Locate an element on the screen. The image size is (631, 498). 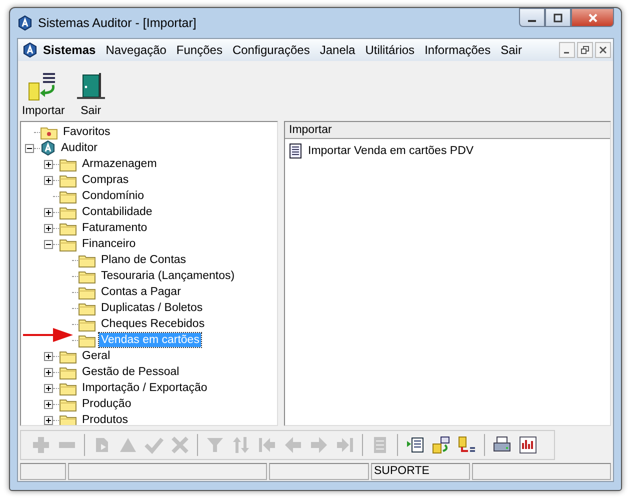
pointer-arrow-icon is located at coordinates (48, 335).